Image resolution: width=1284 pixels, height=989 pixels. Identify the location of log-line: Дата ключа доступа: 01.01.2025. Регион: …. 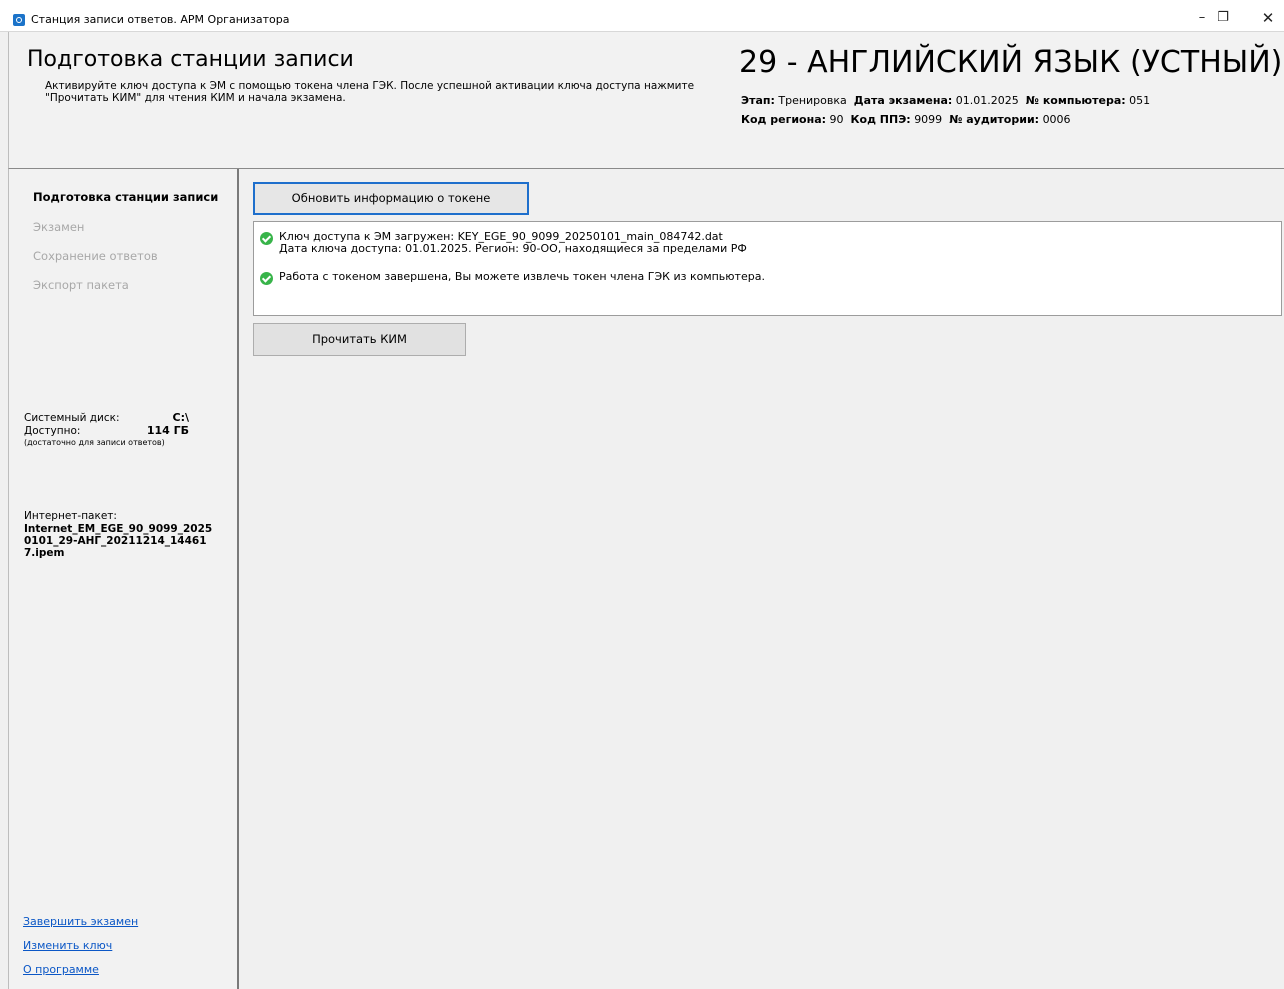
(513, 248).